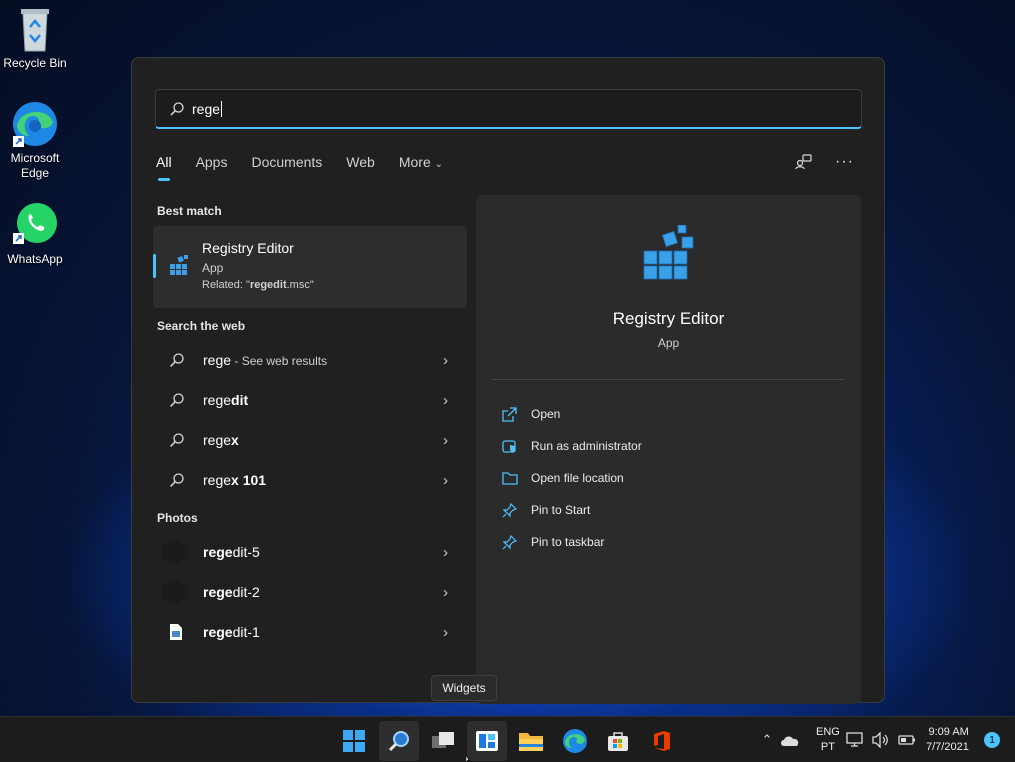 This screenshot has width=1015, height=762. What do you see at coordinates (828, 740) in the screenshot?
I see `language-indicator: ENG PT` at bounding box center [828, 740].